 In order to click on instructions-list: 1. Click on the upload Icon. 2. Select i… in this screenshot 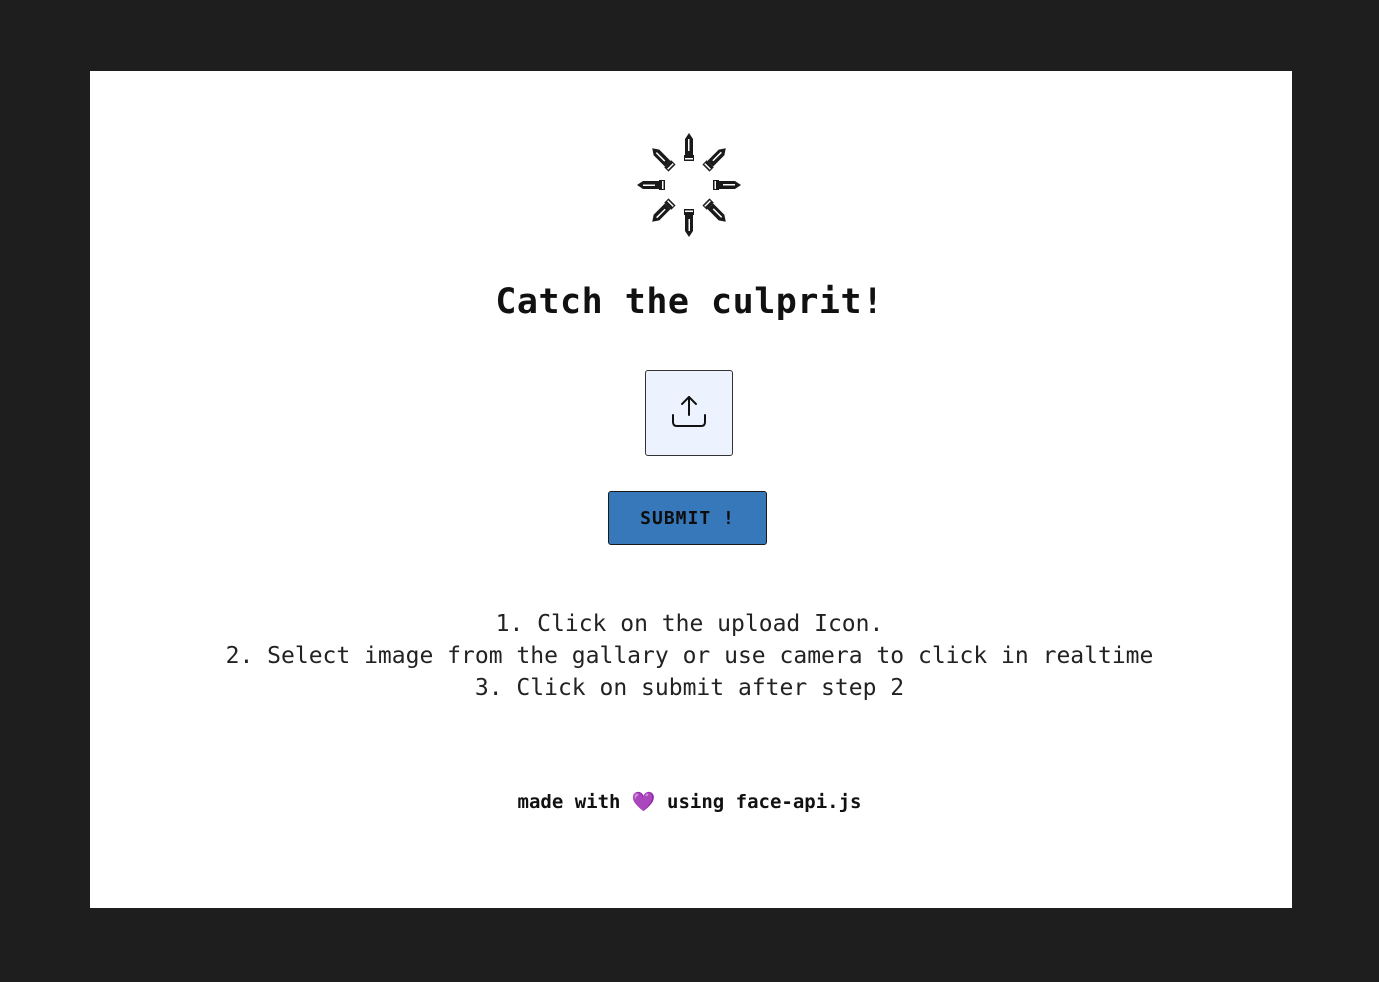, I will do `click(689, 656)`.